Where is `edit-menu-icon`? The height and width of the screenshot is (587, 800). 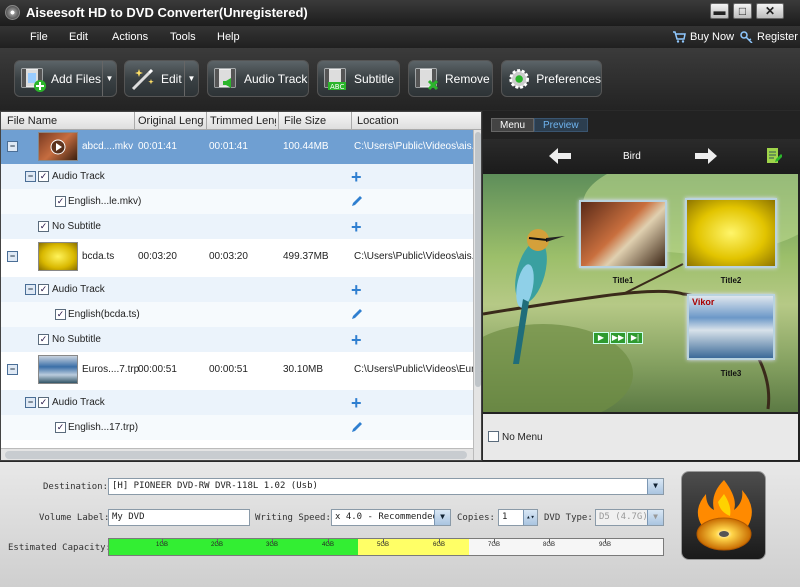 edit-menu-icon is located at coordinates (774, 156).